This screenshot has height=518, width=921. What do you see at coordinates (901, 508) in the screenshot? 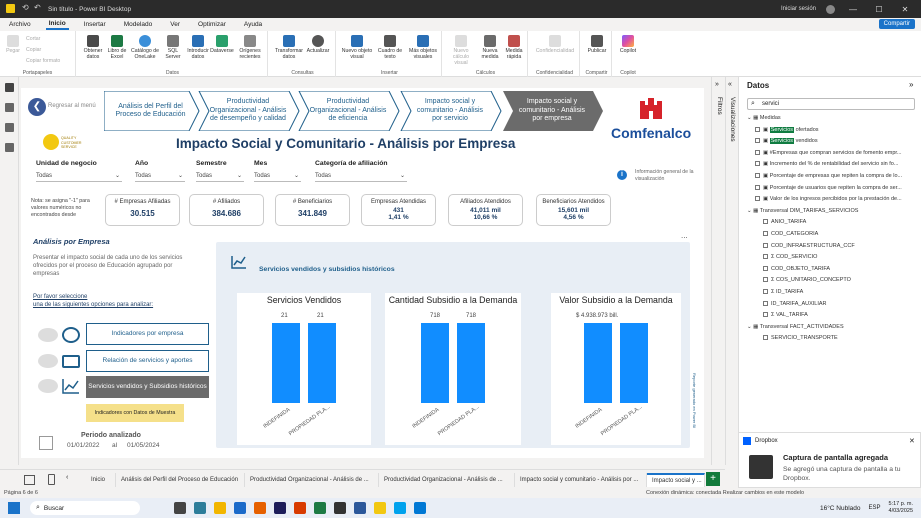
I see `clock: 5:17 p. m. 4/03/2025` at bounding box center [901, 508].